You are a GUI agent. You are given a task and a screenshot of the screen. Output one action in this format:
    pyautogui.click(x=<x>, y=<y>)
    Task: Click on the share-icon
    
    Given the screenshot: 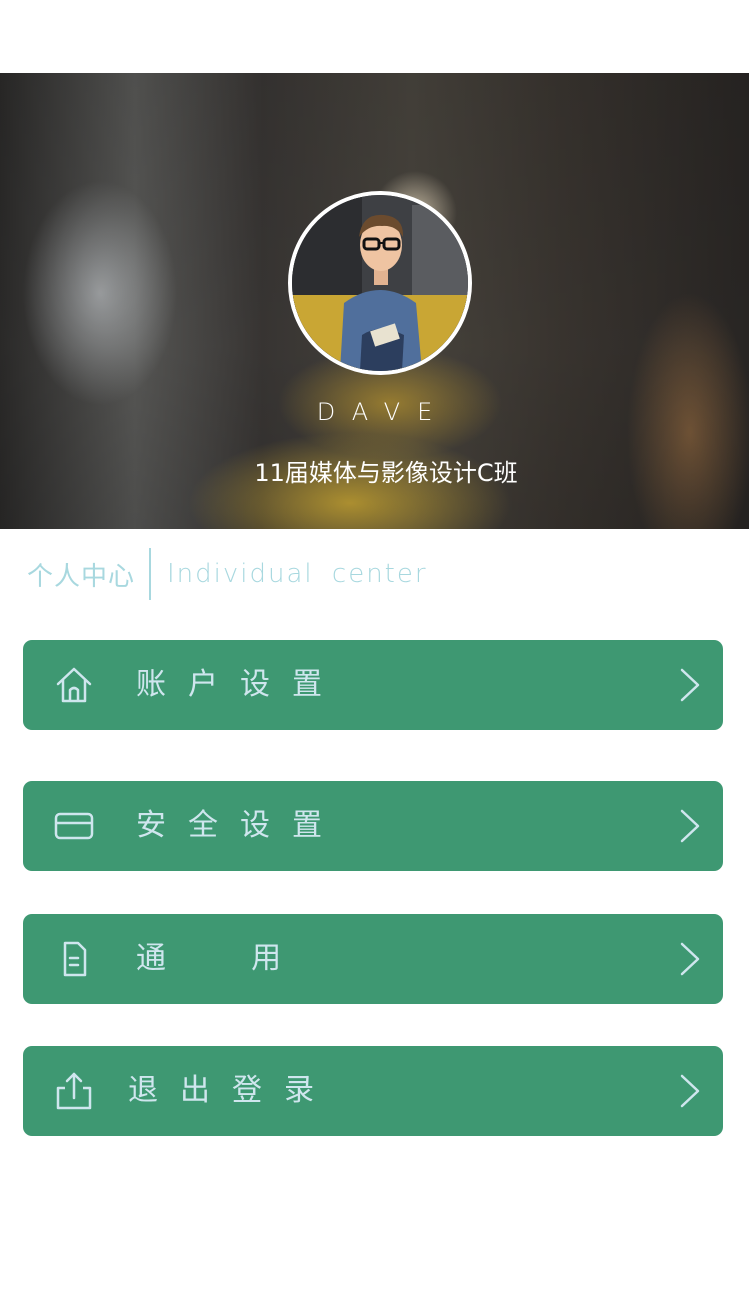 What is the action you would take?
    pyautogui.click(x=74, y=1091)
    